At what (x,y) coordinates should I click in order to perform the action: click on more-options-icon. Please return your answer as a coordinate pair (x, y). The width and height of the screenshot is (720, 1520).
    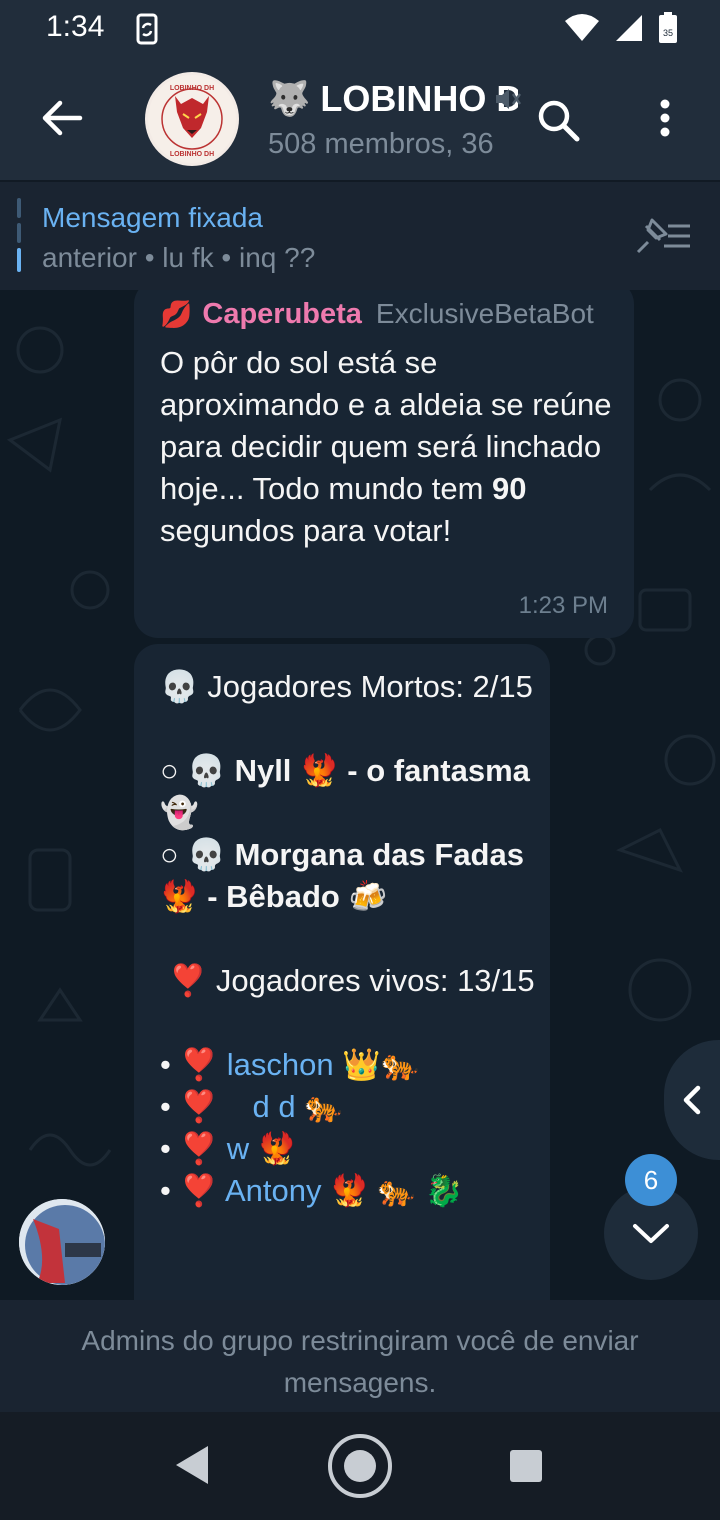
    Looking at the image, I should click on (665, 118).